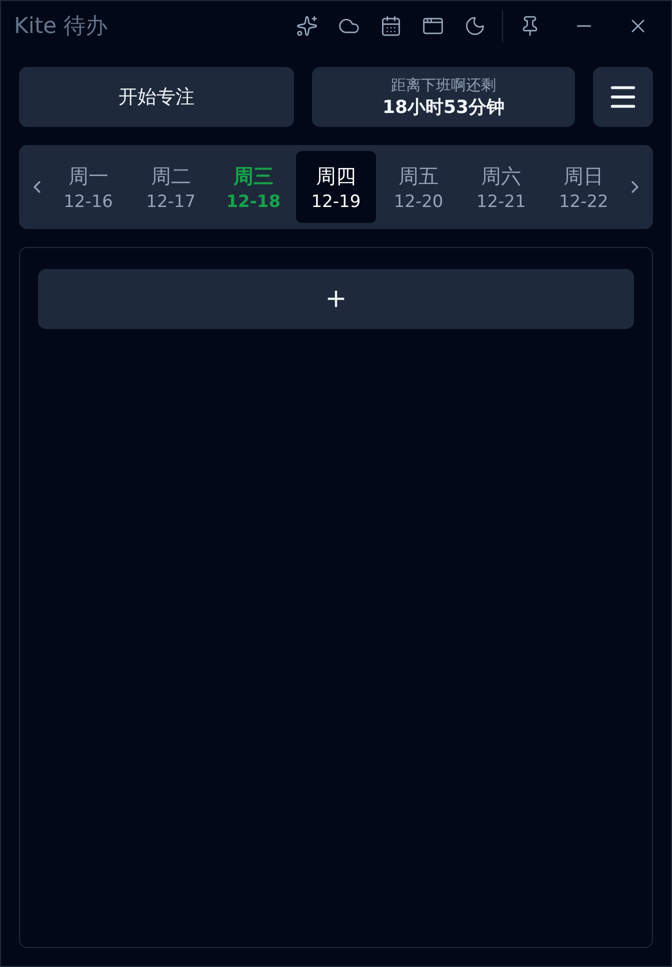 The height and width of the screenshot is (967, 672). What do you see at coordinates (336, 187) in the screenshot?
I see `day-tab: 周四 12-19` at bounding box center [336, 187].